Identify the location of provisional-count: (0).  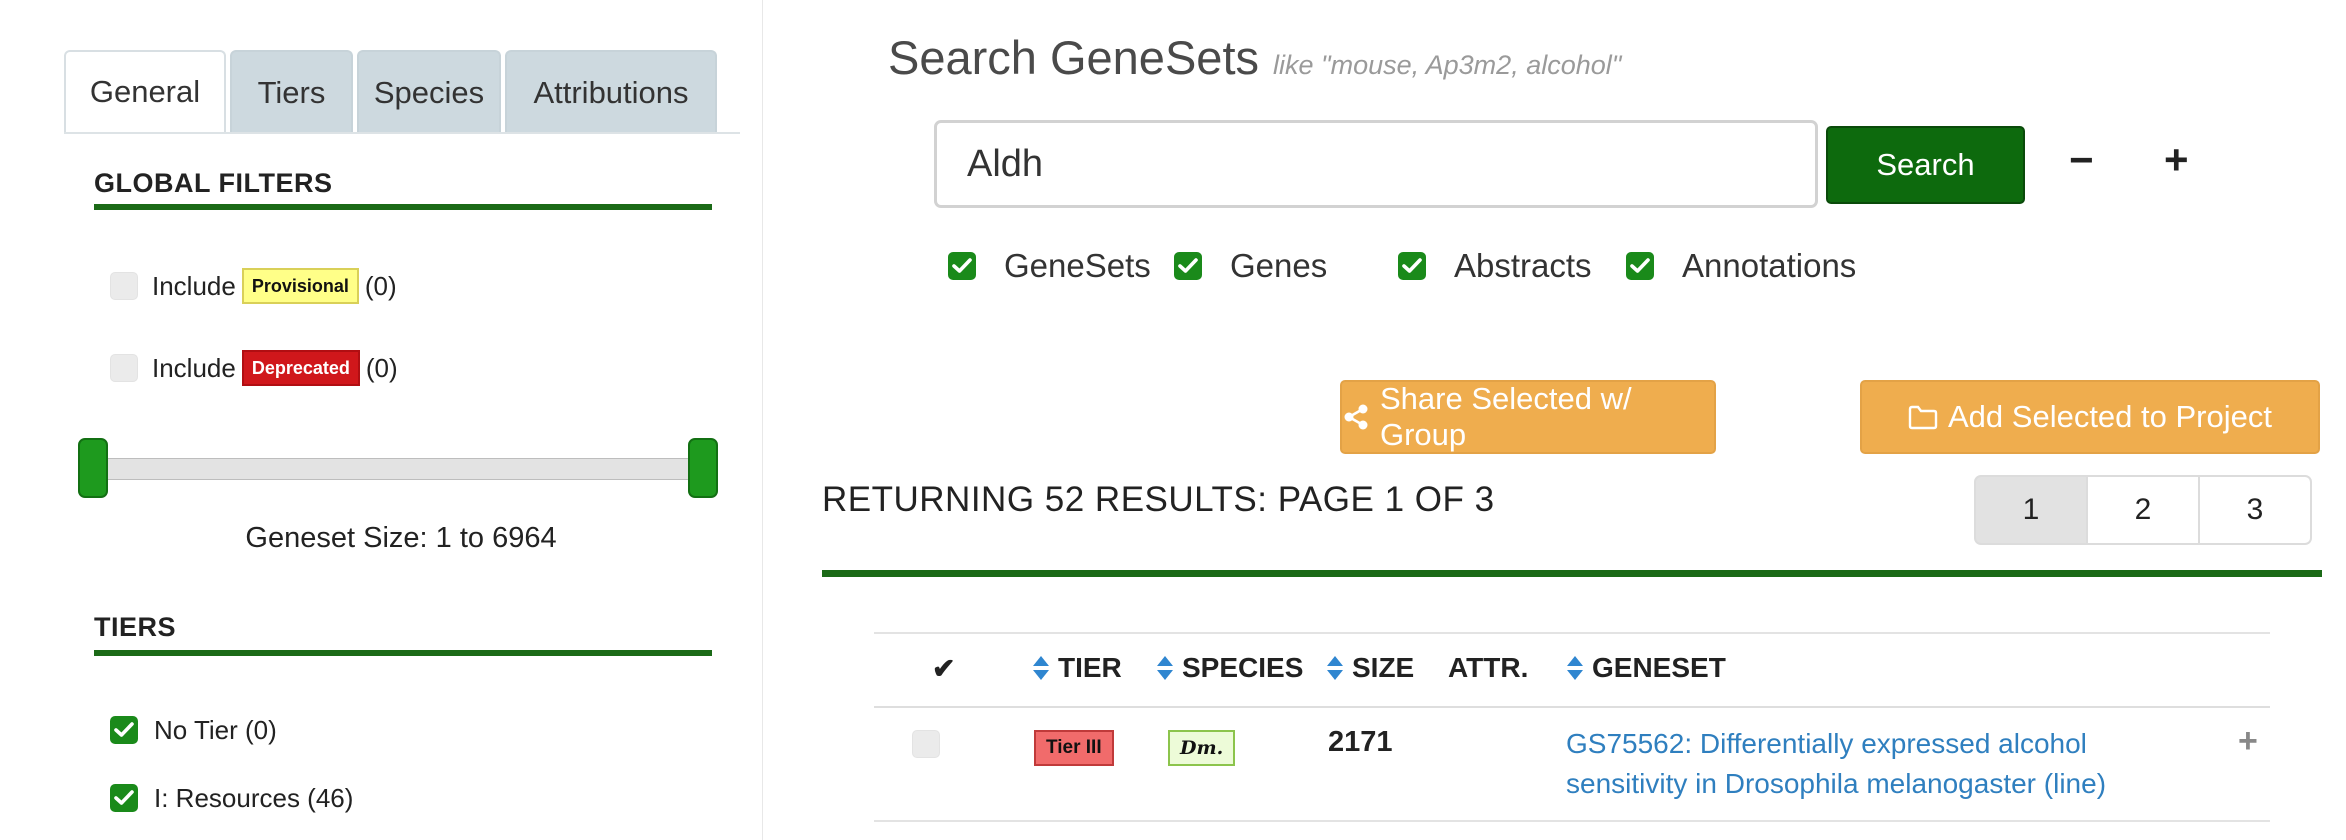
(380, 285).